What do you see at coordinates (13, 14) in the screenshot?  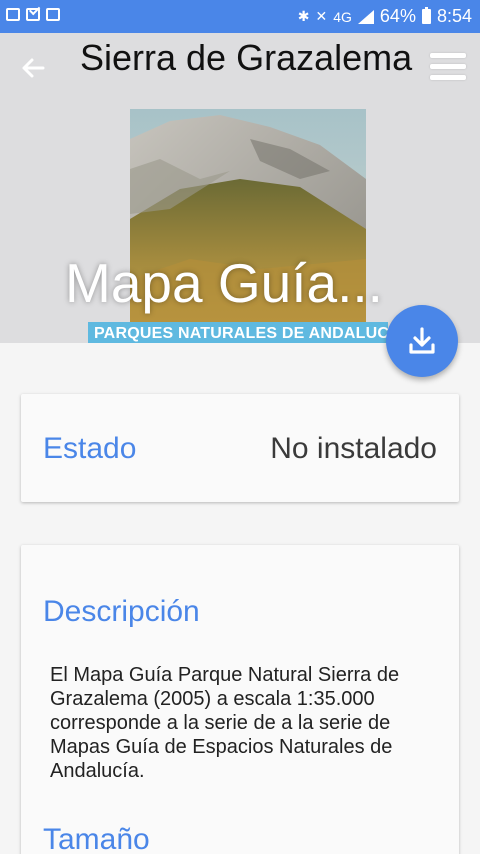 I see `image-notification-icon` at bounding box center [13, 14].